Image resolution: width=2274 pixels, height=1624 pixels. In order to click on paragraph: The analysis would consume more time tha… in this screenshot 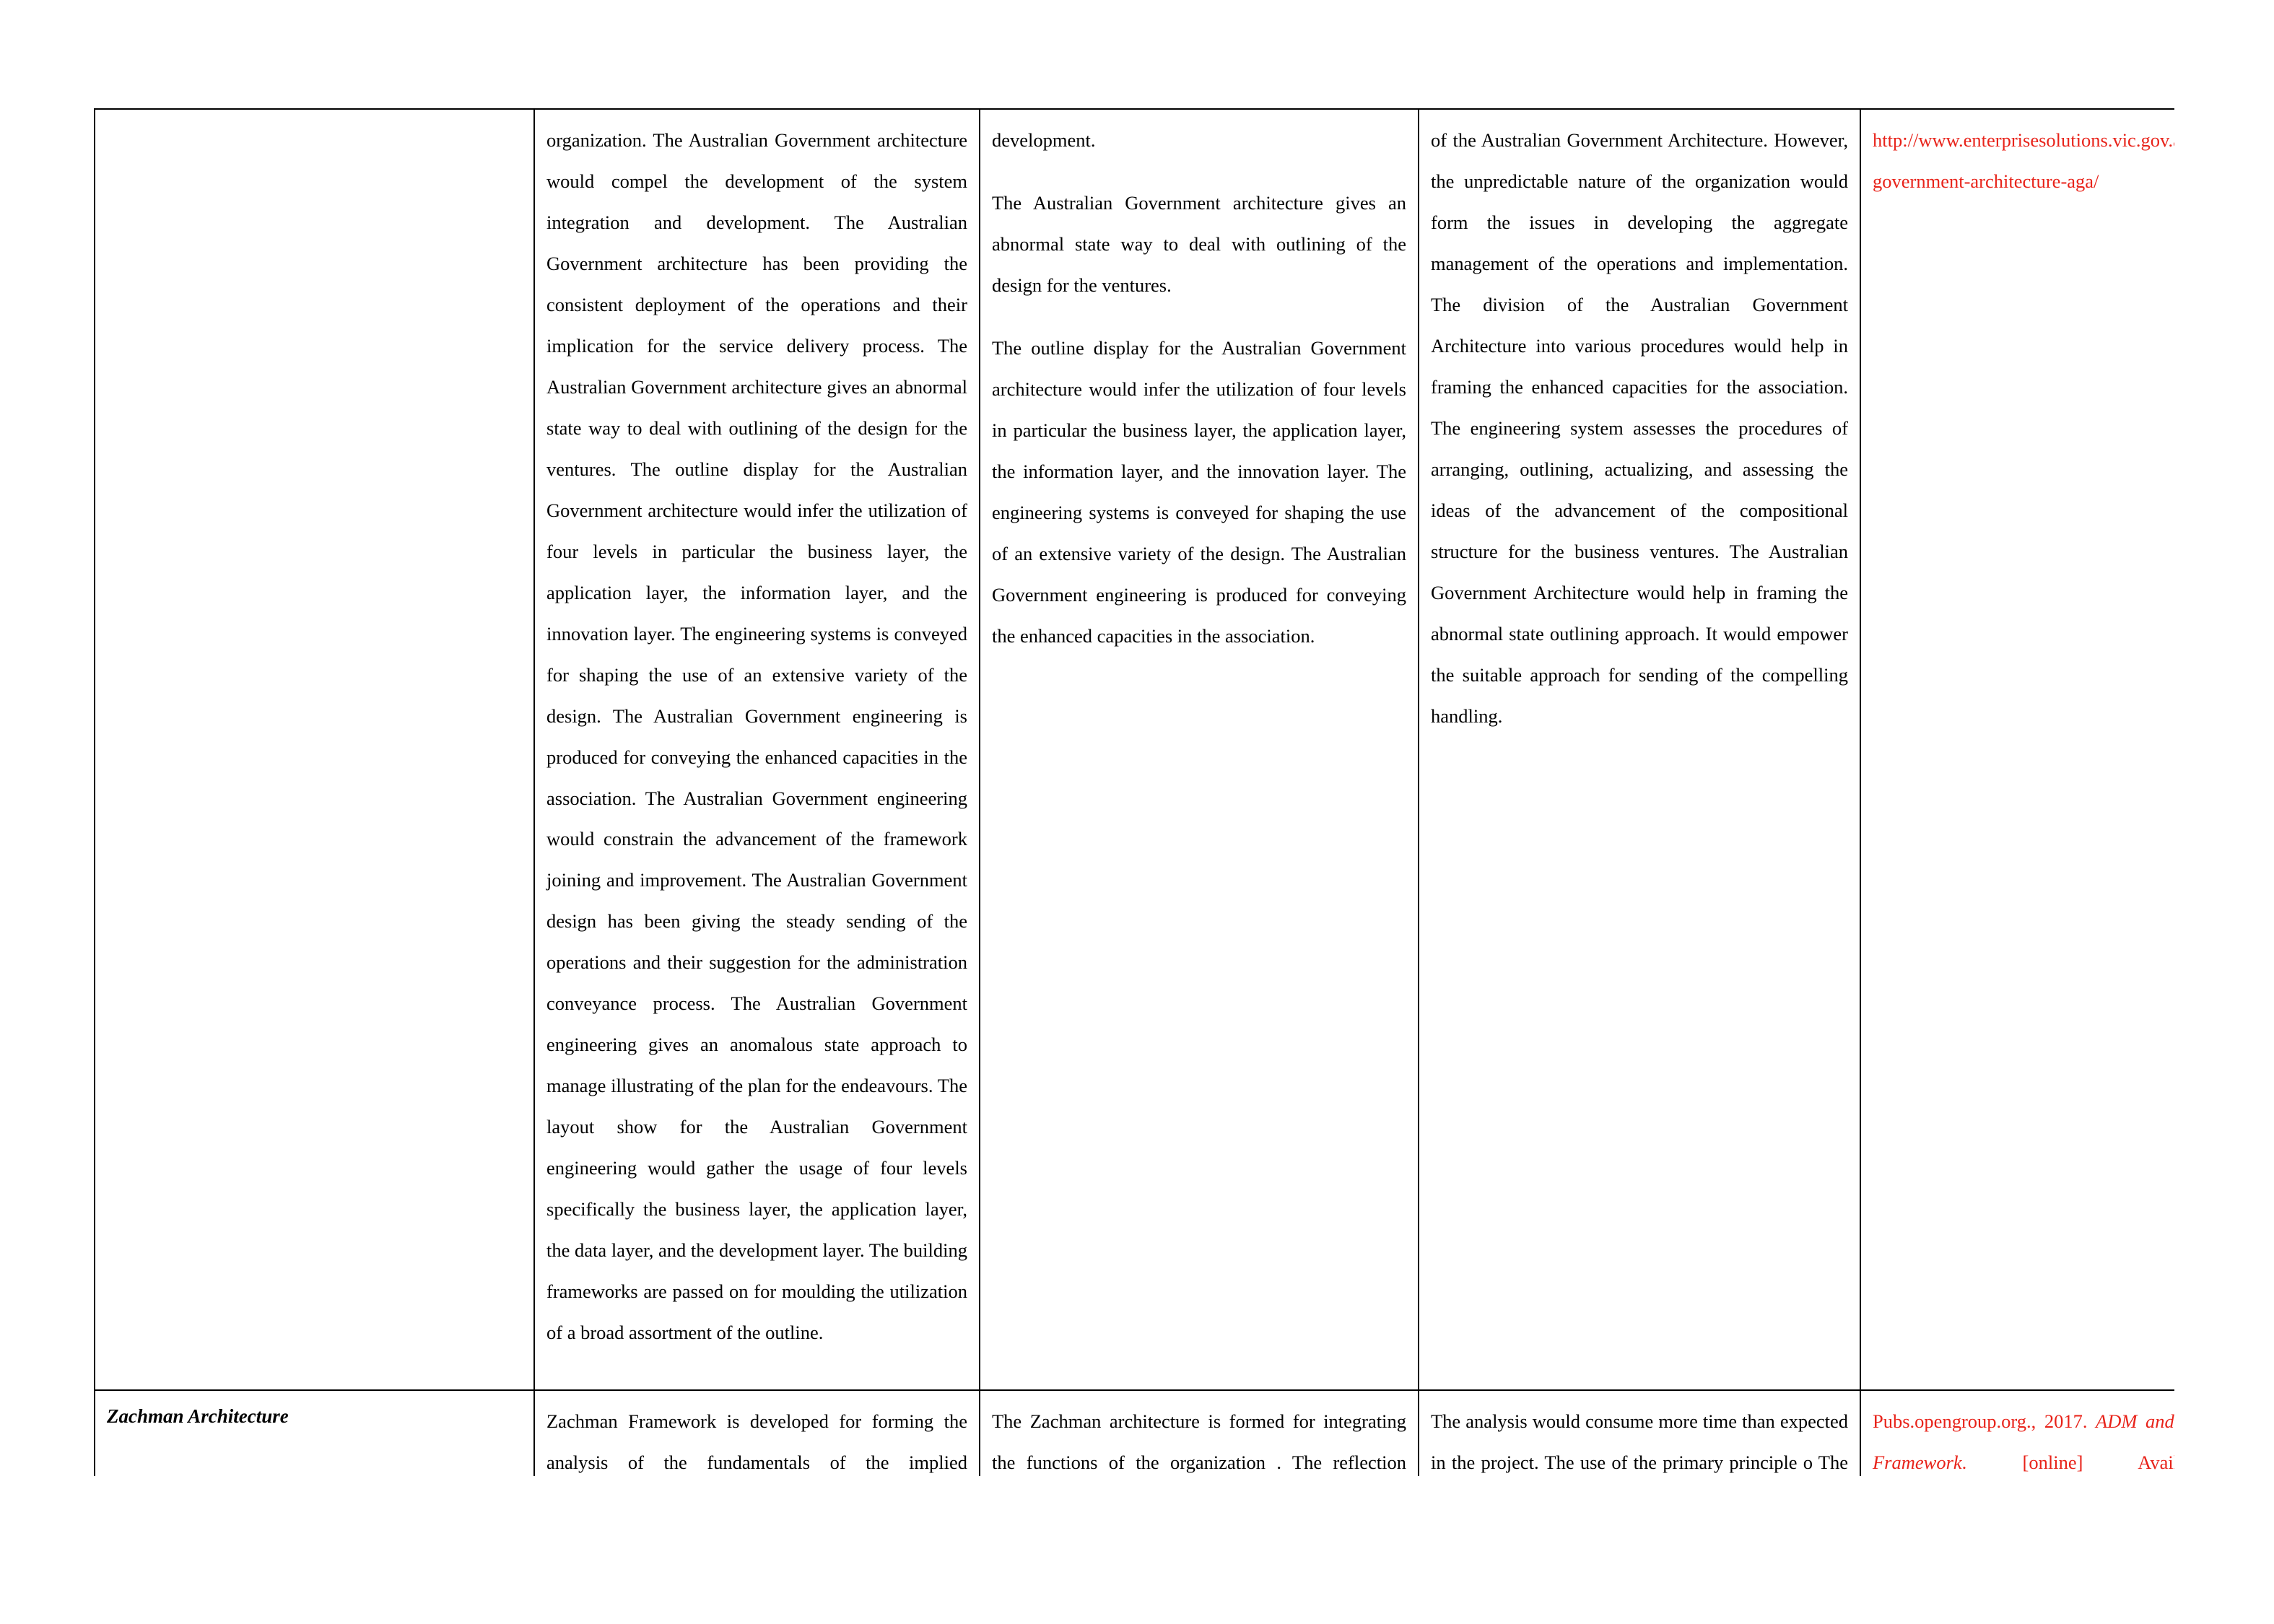, I will do `click(1640, 1441)`.